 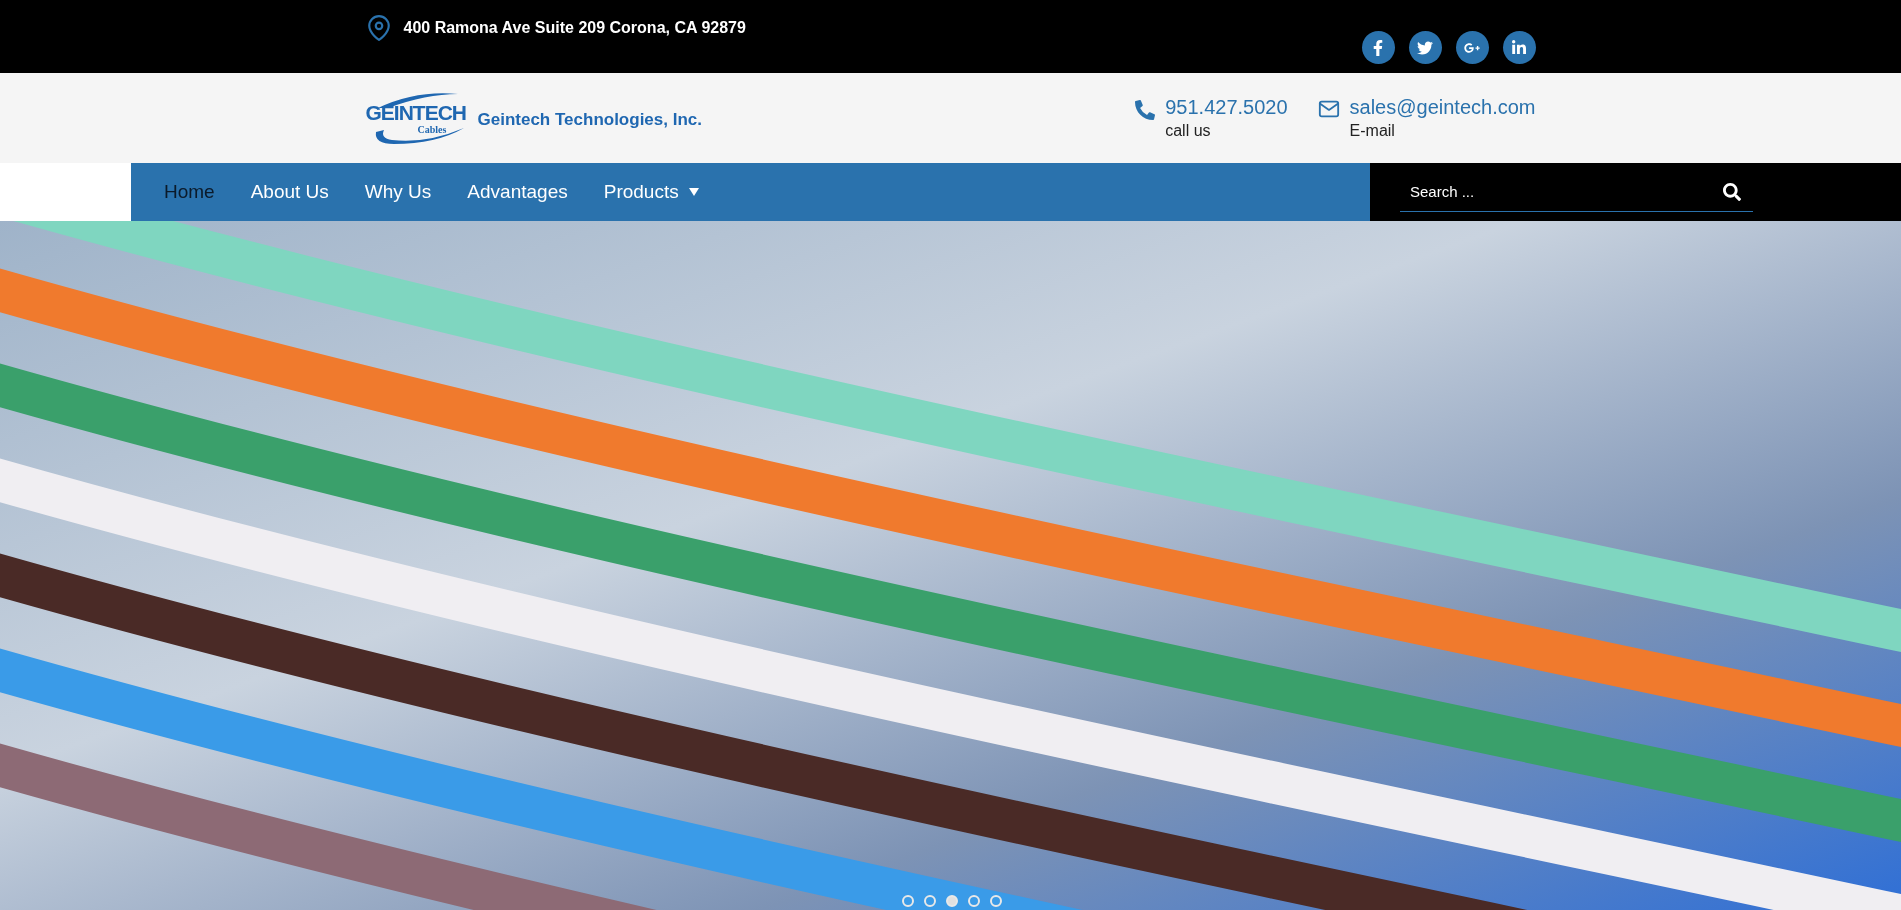 I want to click on map-pin-icon, so click(x=378, y=27).